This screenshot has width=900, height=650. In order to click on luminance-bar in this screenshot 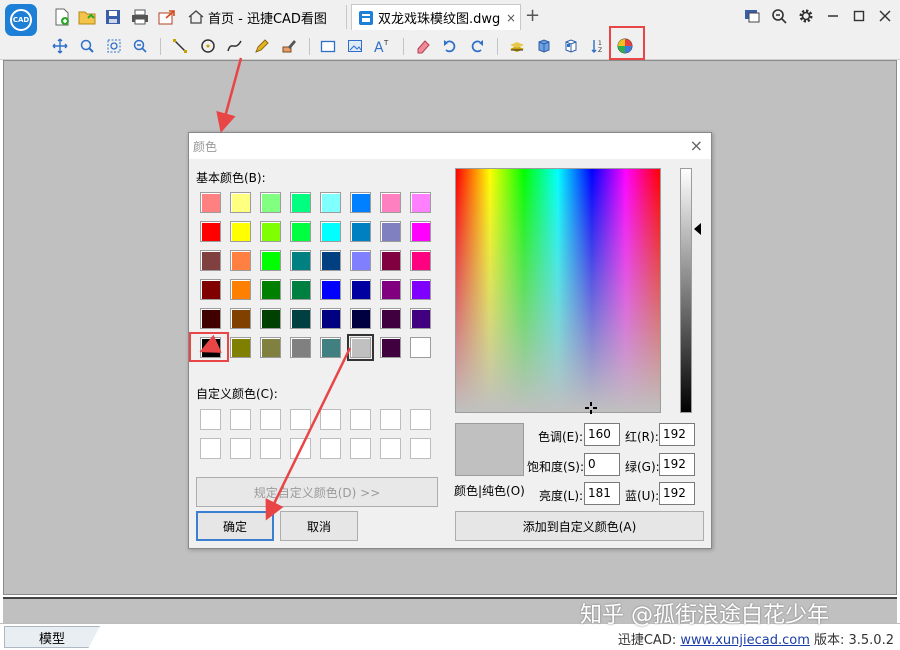, I will do `click(686, 290)`.